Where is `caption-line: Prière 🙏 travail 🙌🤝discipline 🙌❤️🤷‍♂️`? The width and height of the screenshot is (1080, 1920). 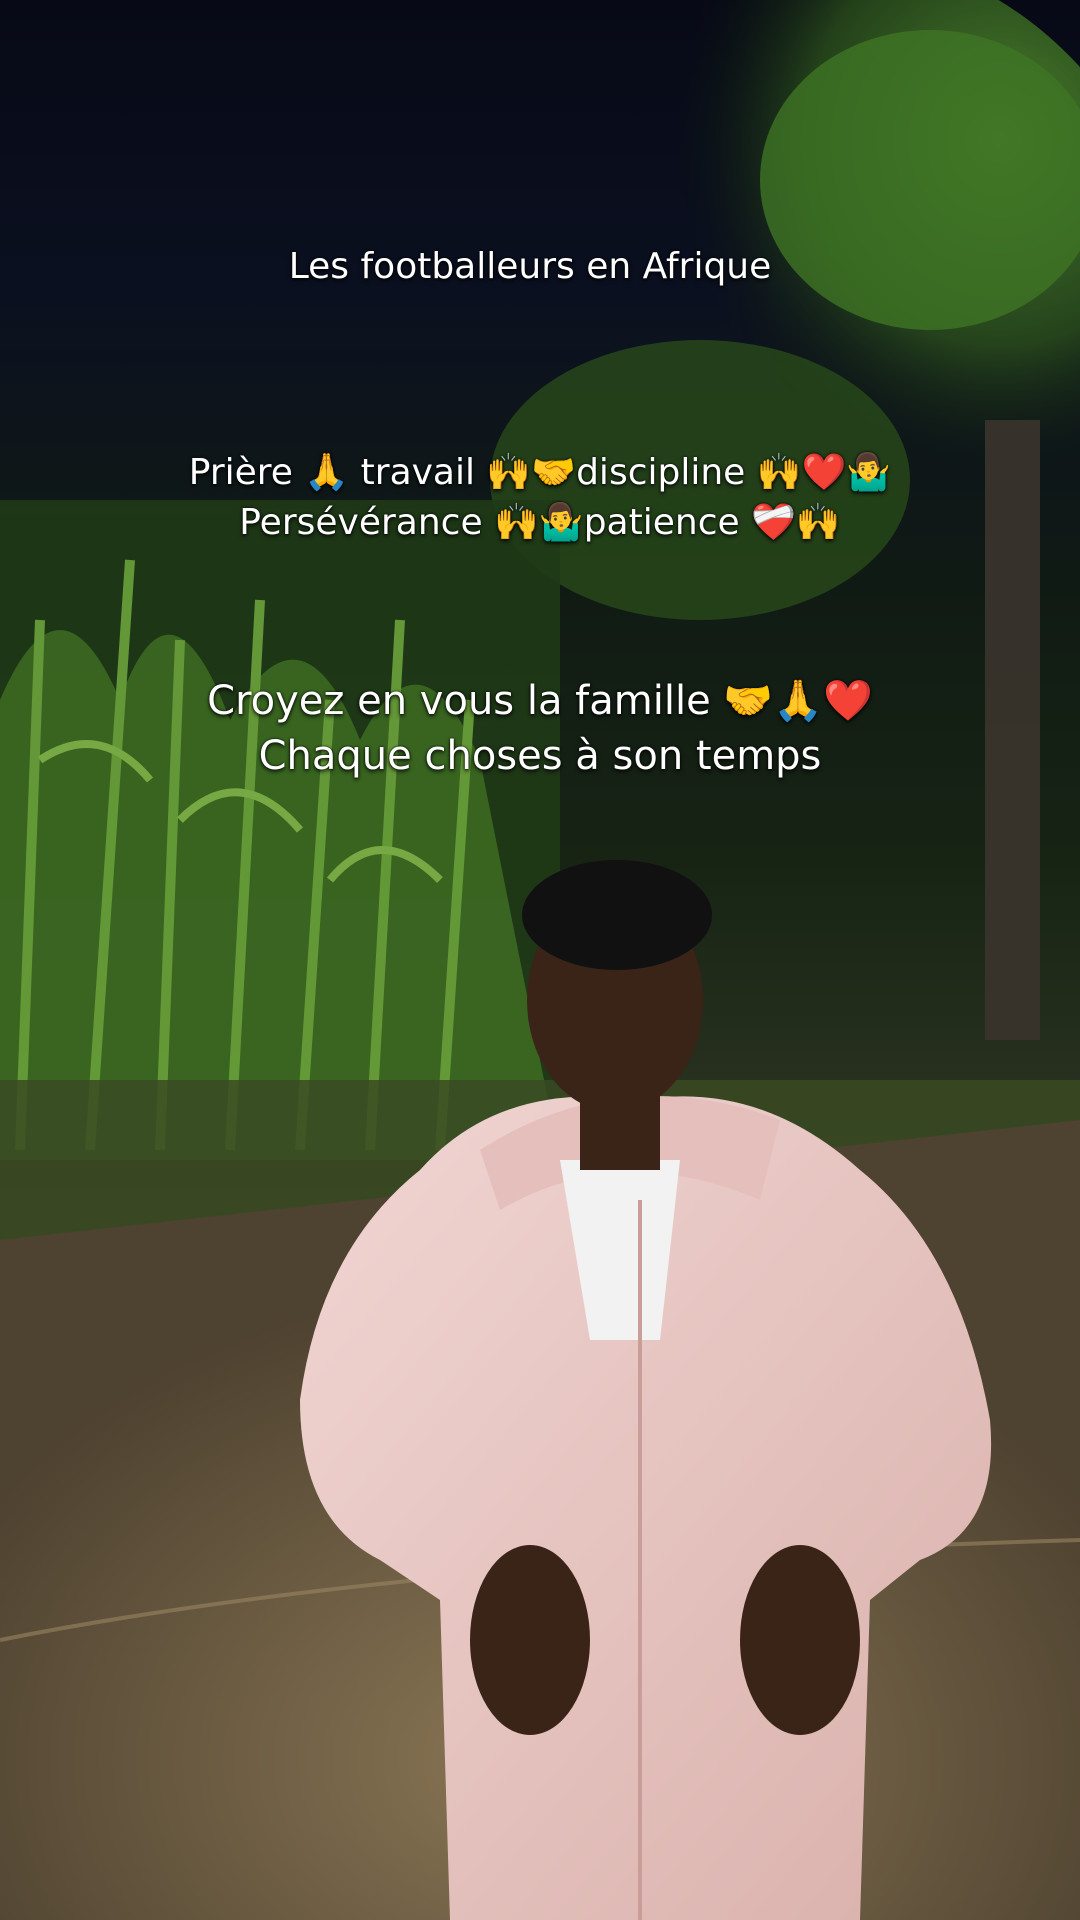 caption-line: Prière 🙏 travail 🙌🤝discipline 🙌❤️🤷‍♂️ is located at coordinates (540, 472).